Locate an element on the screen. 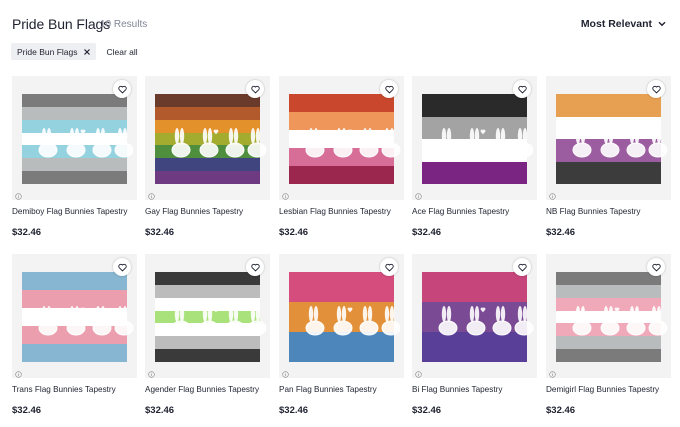 The width and height of the screenshot is (680, 427). product-name: NB Flag Bunnies Tapestry is located at coordinates (593, 211).